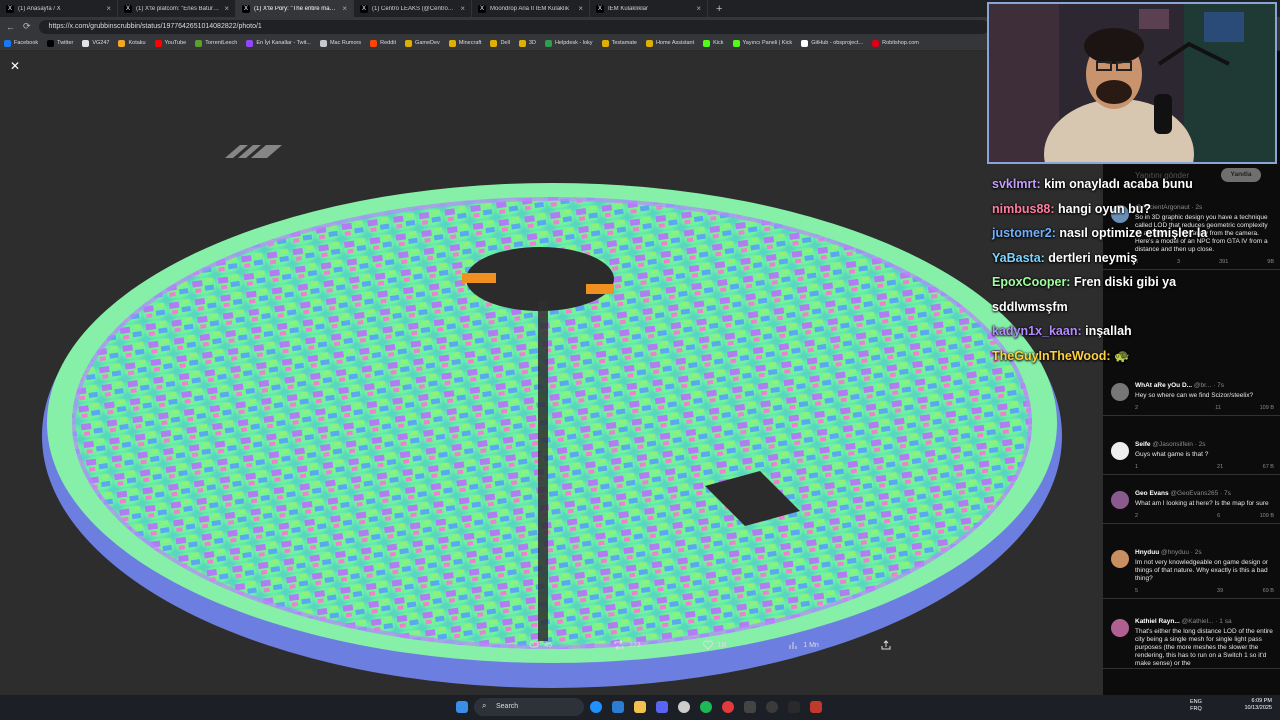 This screenshot has width=1280, height=720. Describe the element at coordinates (1209, 385) in the screenshot. I see `tweet-handle: @br... · 7s` at that location.